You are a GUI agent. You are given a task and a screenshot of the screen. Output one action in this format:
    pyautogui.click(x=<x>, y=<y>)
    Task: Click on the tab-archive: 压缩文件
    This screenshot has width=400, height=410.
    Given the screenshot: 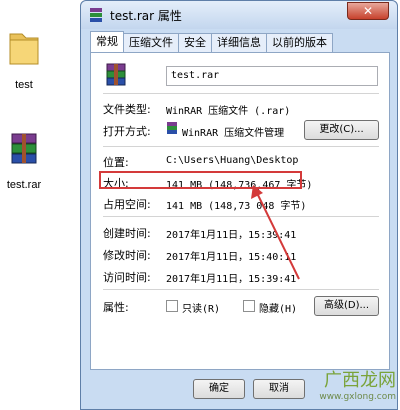 What is the action you would take?
    pyautogui.click(x=151, y=42)
    